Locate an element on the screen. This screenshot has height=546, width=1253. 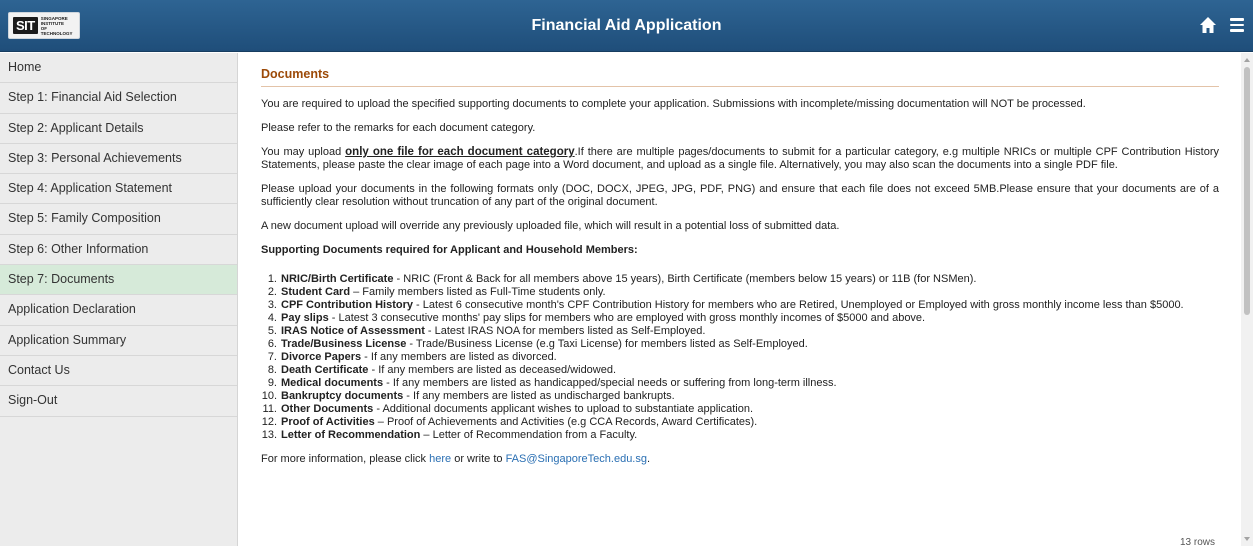
sidebar-item-contact-us: Contact Us is located at coordinates (118, 371).